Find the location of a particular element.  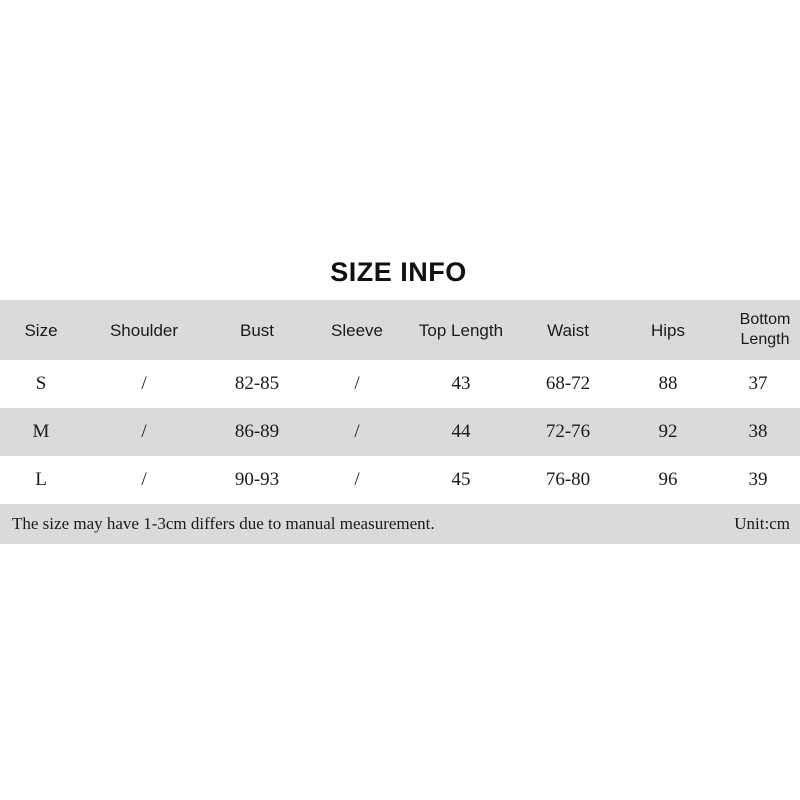

cell-size: M is located at coordinates (41, 432).